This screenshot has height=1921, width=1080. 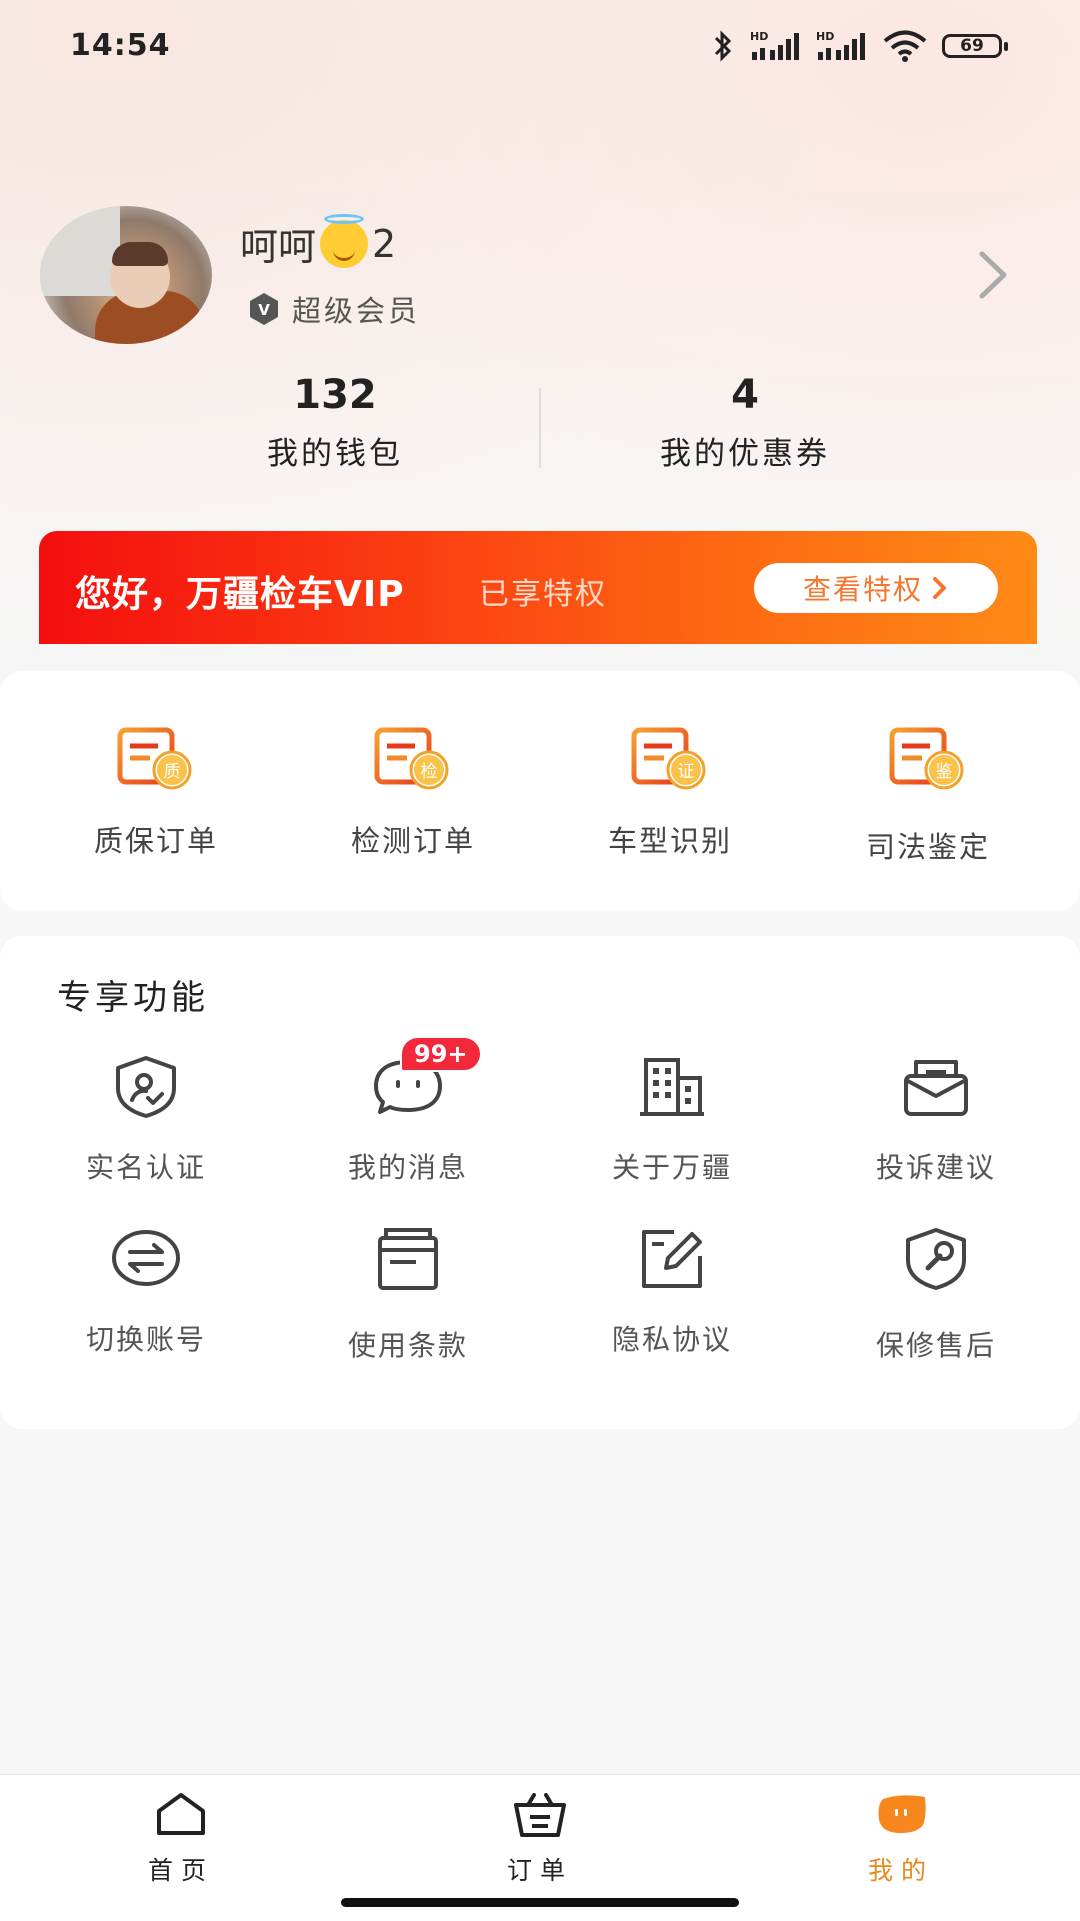 I want to click on coupon-value: 4, so click(x=745, y=395).